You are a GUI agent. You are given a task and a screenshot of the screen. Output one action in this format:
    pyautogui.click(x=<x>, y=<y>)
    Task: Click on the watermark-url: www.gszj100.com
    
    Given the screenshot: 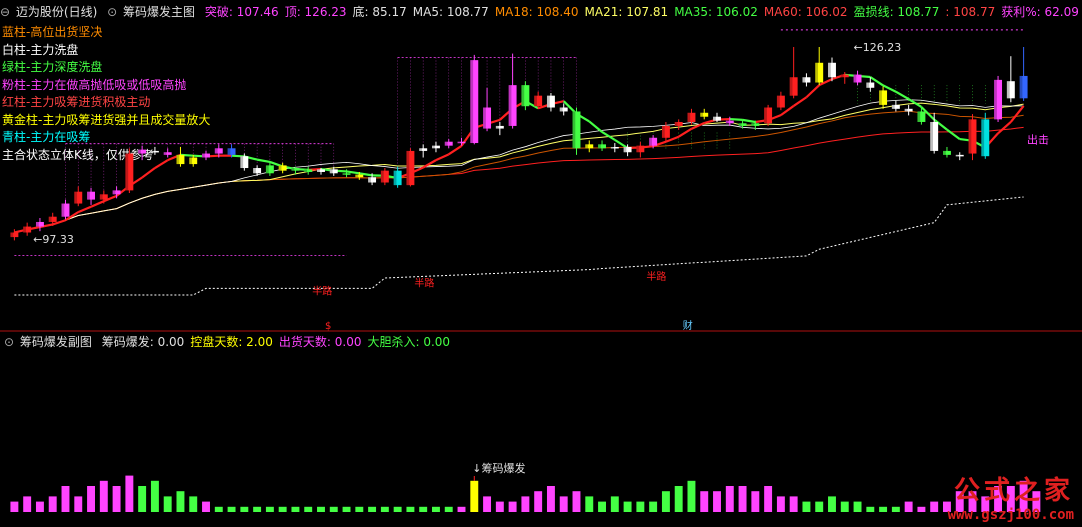 What is the action you would take?
    pyautogui.click(x=1010, y=515)
    